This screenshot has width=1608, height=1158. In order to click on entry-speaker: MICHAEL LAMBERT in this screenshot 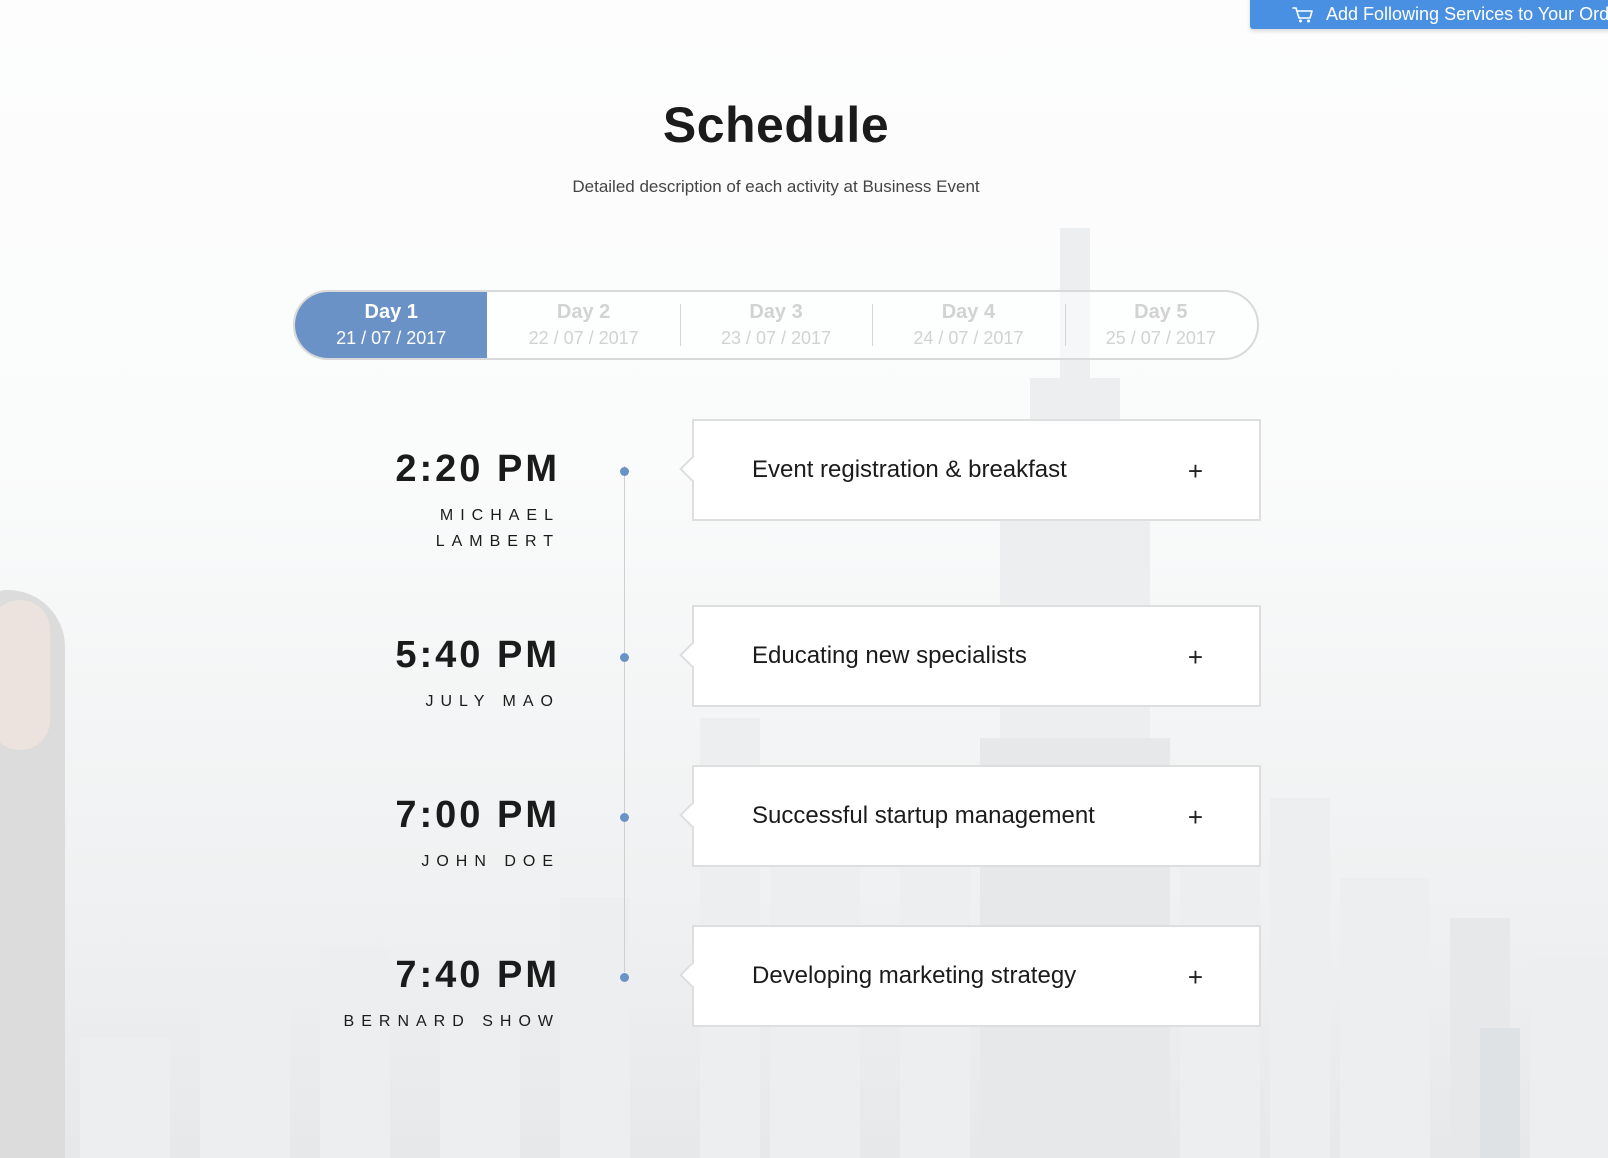, I will do `click(497, 528)`.